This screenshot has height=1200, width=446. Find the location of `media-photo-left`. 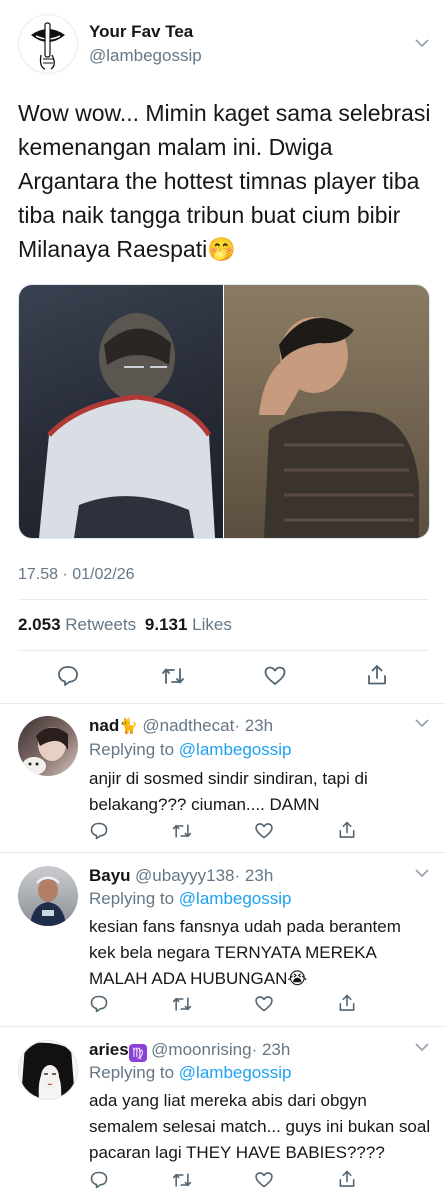

media-photo-left is located at coordinates (121, 411).